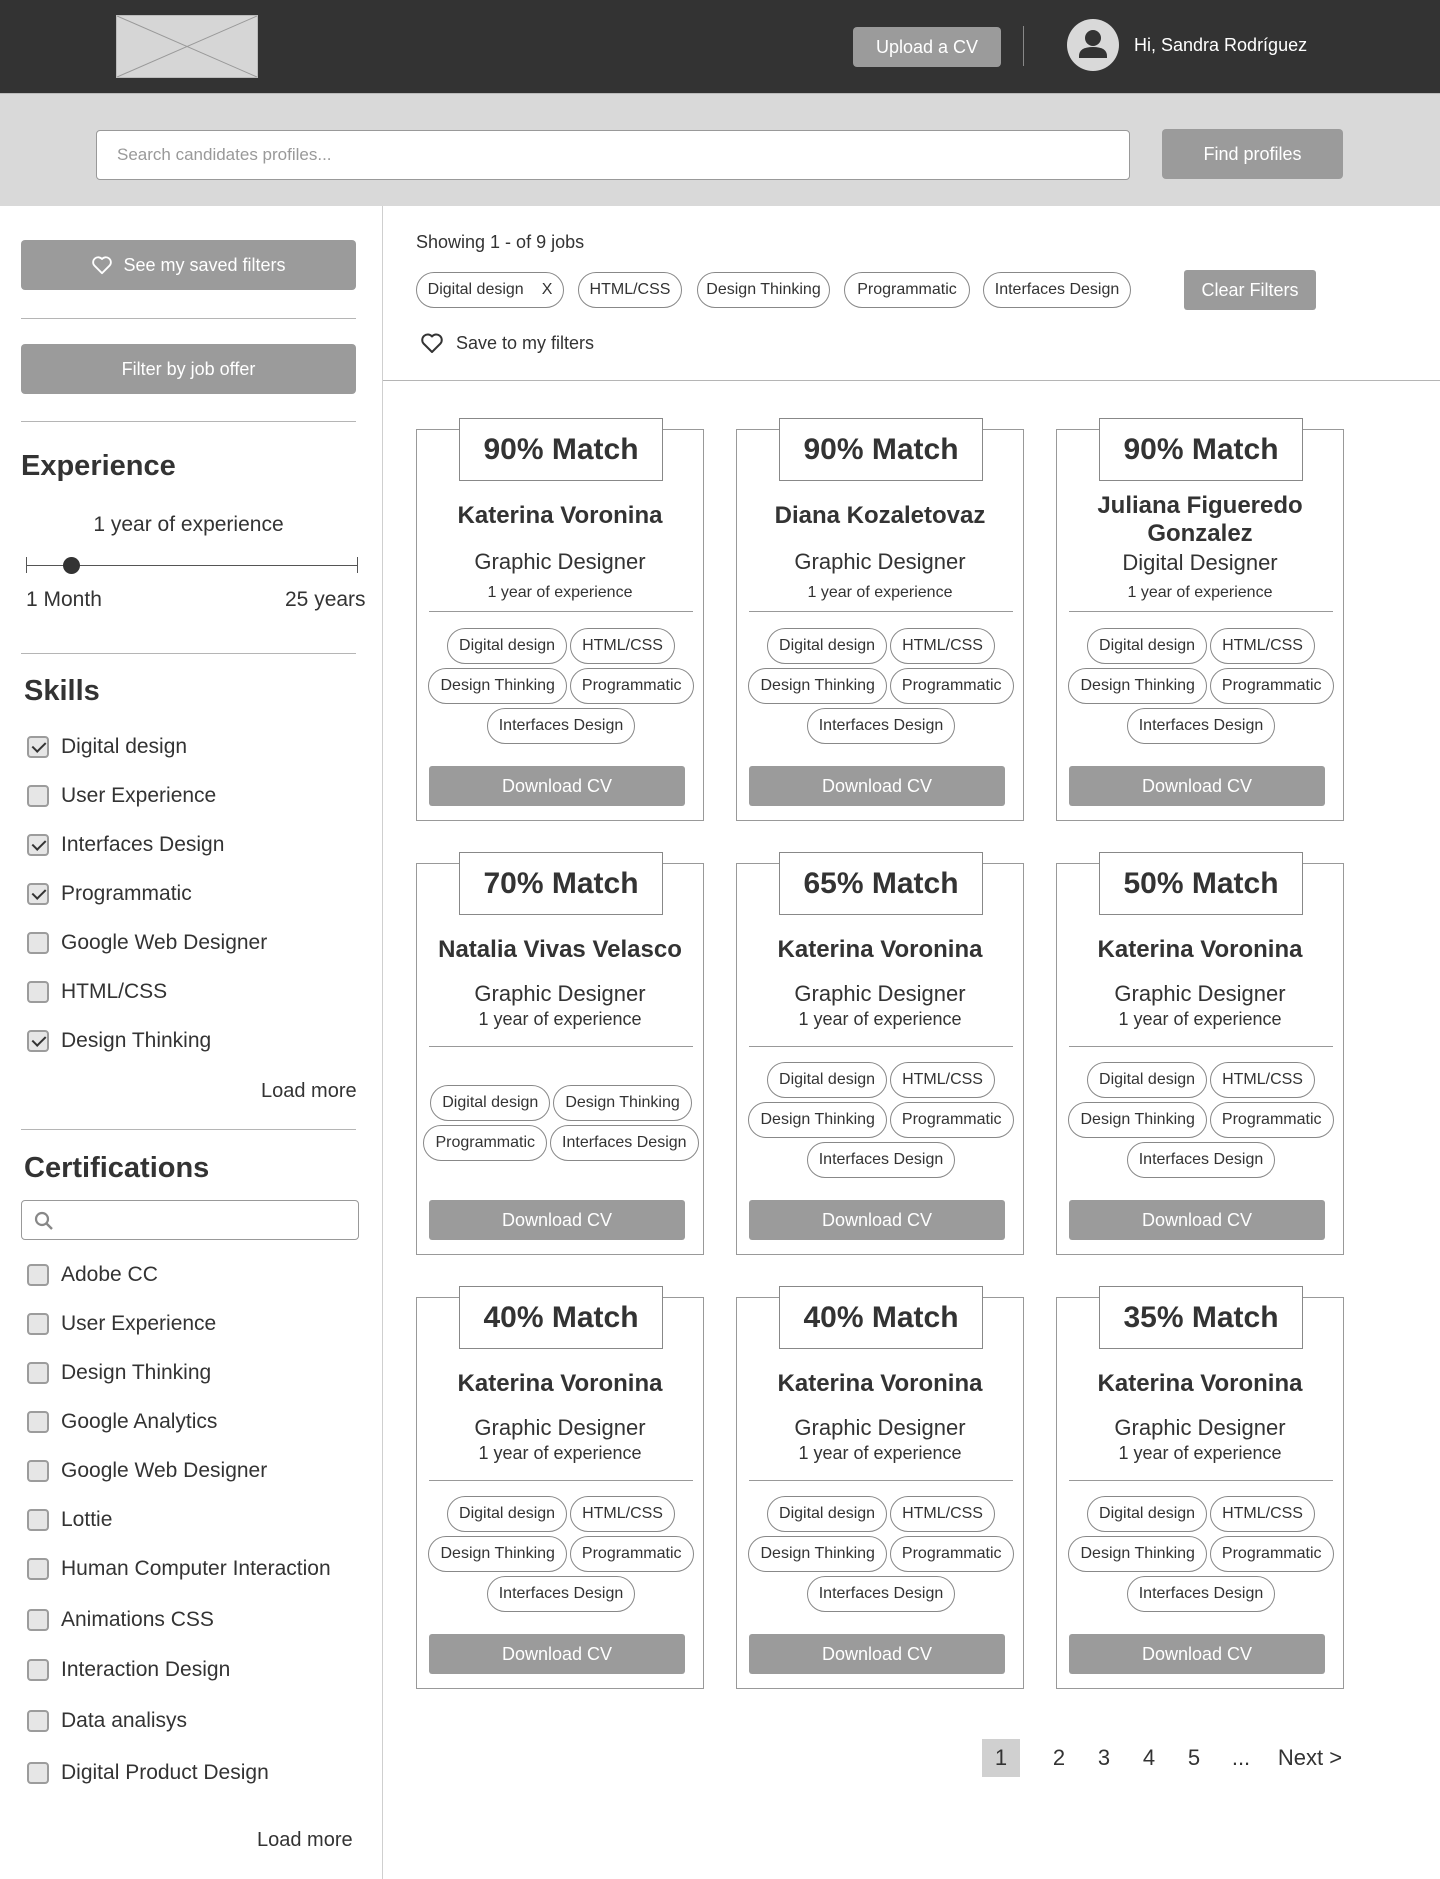 The width and height of the screenshot is (1440, 1879). Describe the element at coordinates (119, 1041) in the screenshot. I see `skill-filter-item: Design Thinking` at that location.